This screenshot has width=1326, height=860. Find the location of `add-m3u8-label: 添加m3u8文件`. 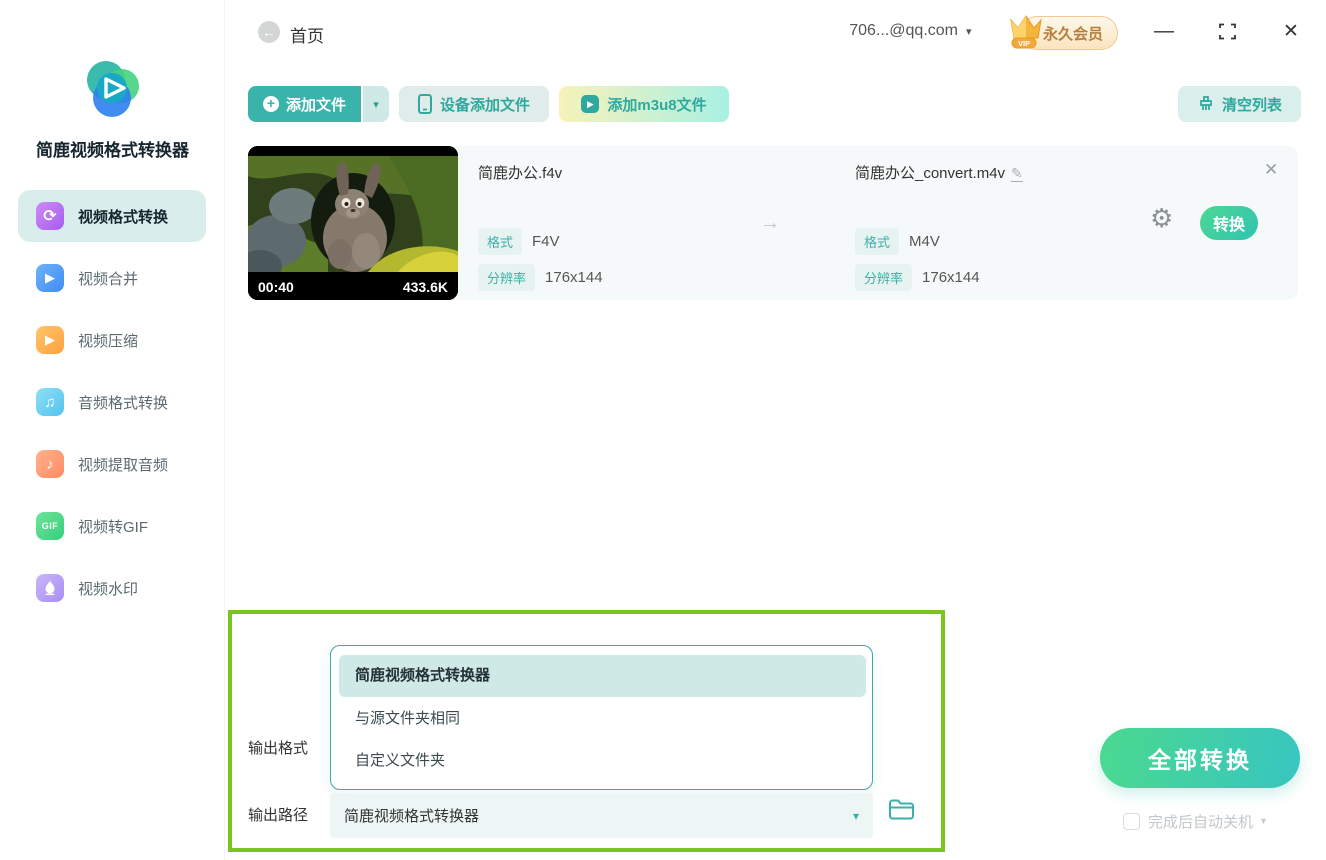

add-m3u8-label: 添加m3u8文件 is located at coordinates (657, 105).